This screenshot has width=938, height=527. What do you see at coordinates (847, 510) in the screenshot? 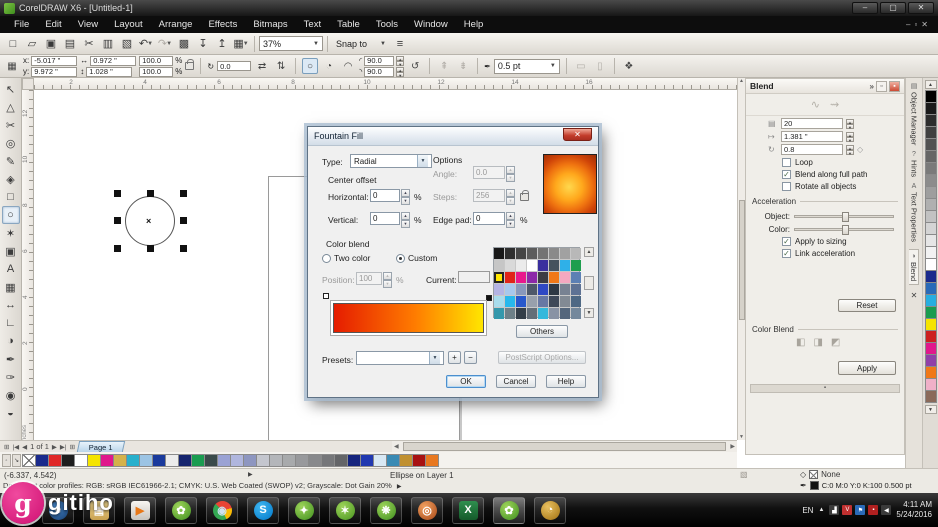
I see `tray-antivirus-icon: V` at bounding box center [847, 510].